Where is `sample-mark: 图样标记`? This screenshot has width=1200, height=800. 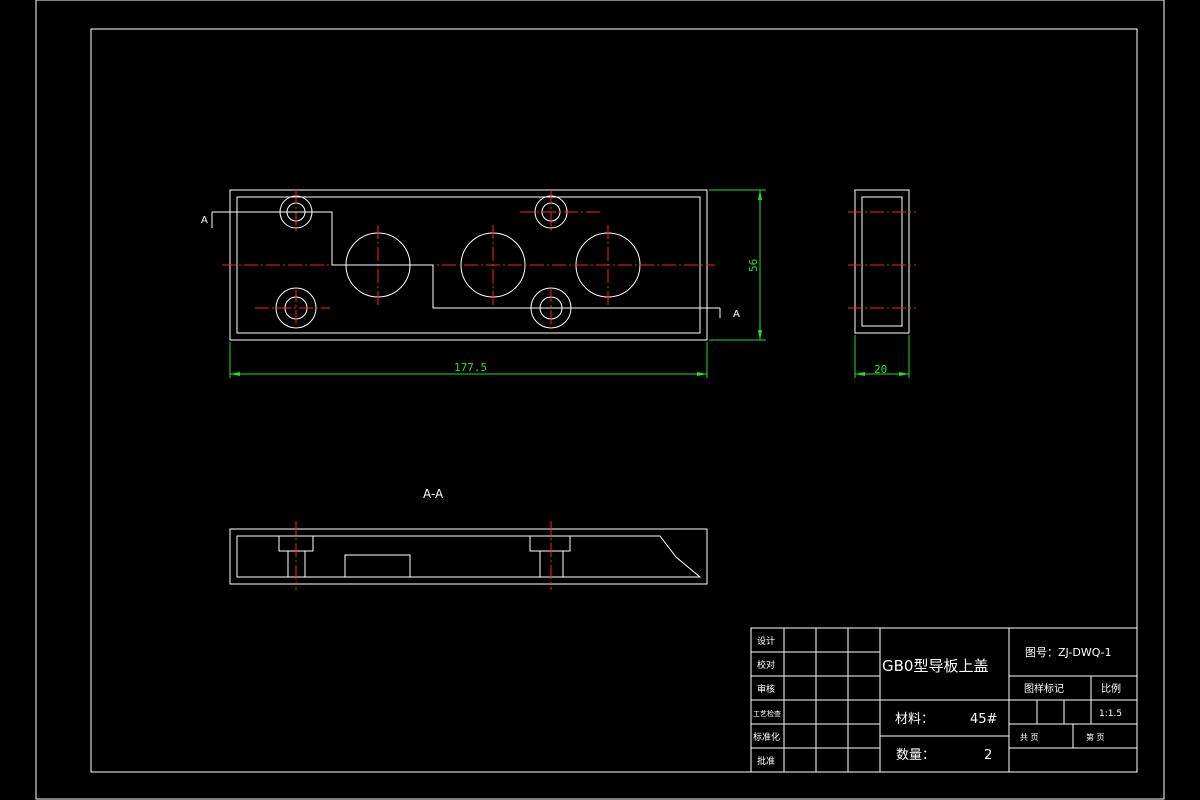 sample-mark: 图样标记 is located at coordinates (1044, 688).